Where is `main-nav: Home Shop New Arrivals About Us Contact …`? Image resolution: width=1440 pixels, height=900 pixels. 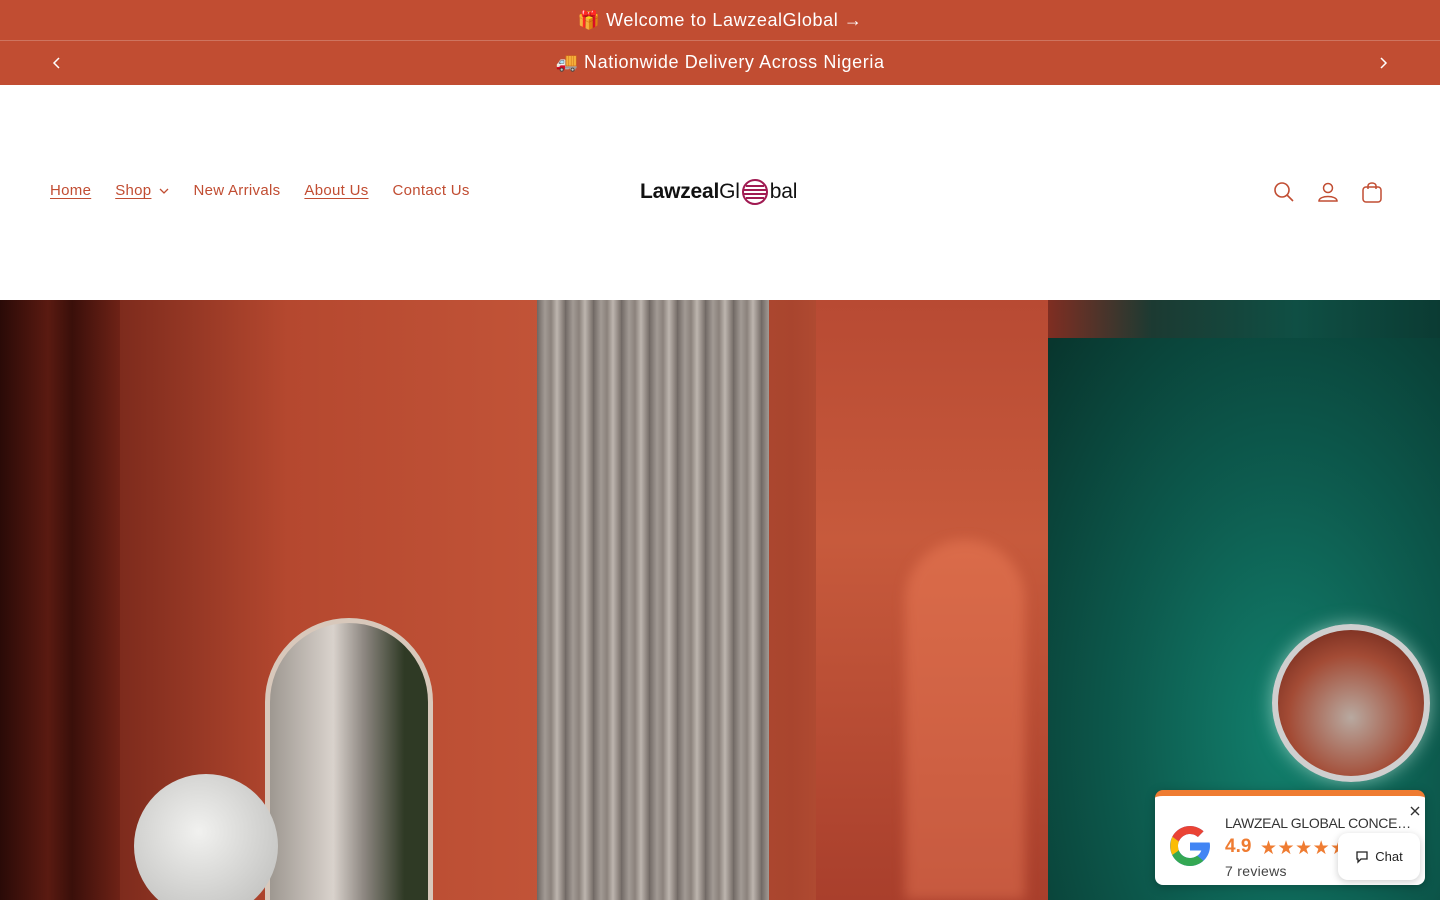
main-nav: Home Shop New Arrivals About Us Contact … is located at coordinates (272, 190).